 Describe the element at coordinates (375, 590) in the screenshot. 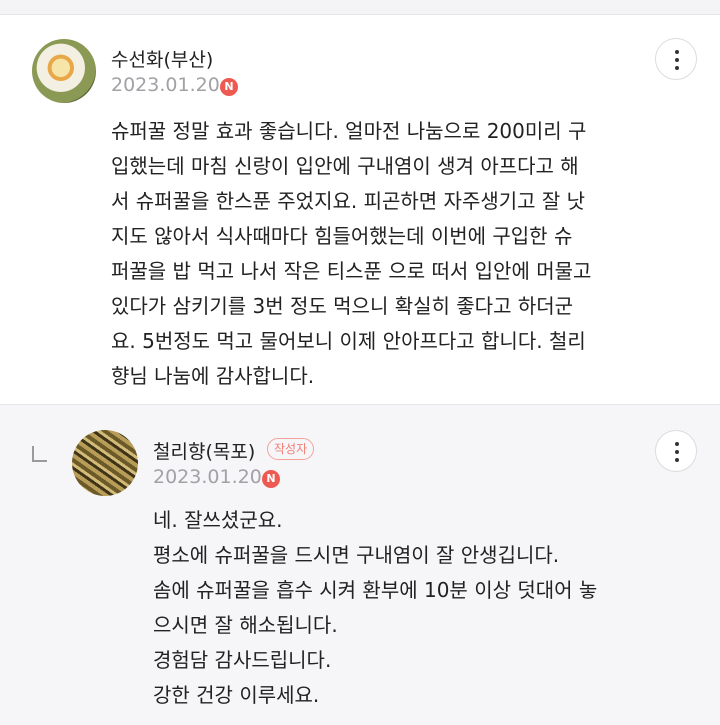

I see `reply-line: 솜에 슈퍼꿀을 흡수 시켜 환부에 10분 이상 덧대어 놓` at that location.